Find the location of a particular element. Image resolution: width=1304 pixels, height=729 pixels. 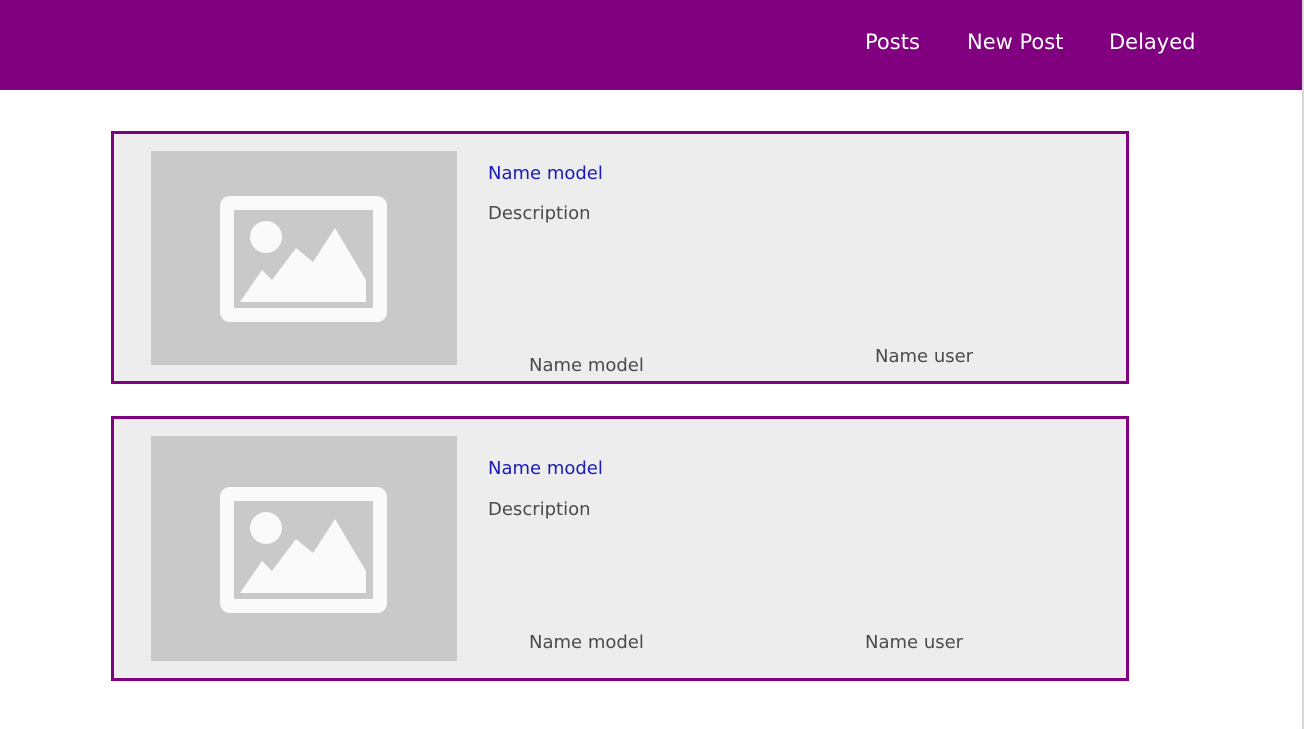

nav-link-new-post: New Post is located at coordinates (1015, 42).